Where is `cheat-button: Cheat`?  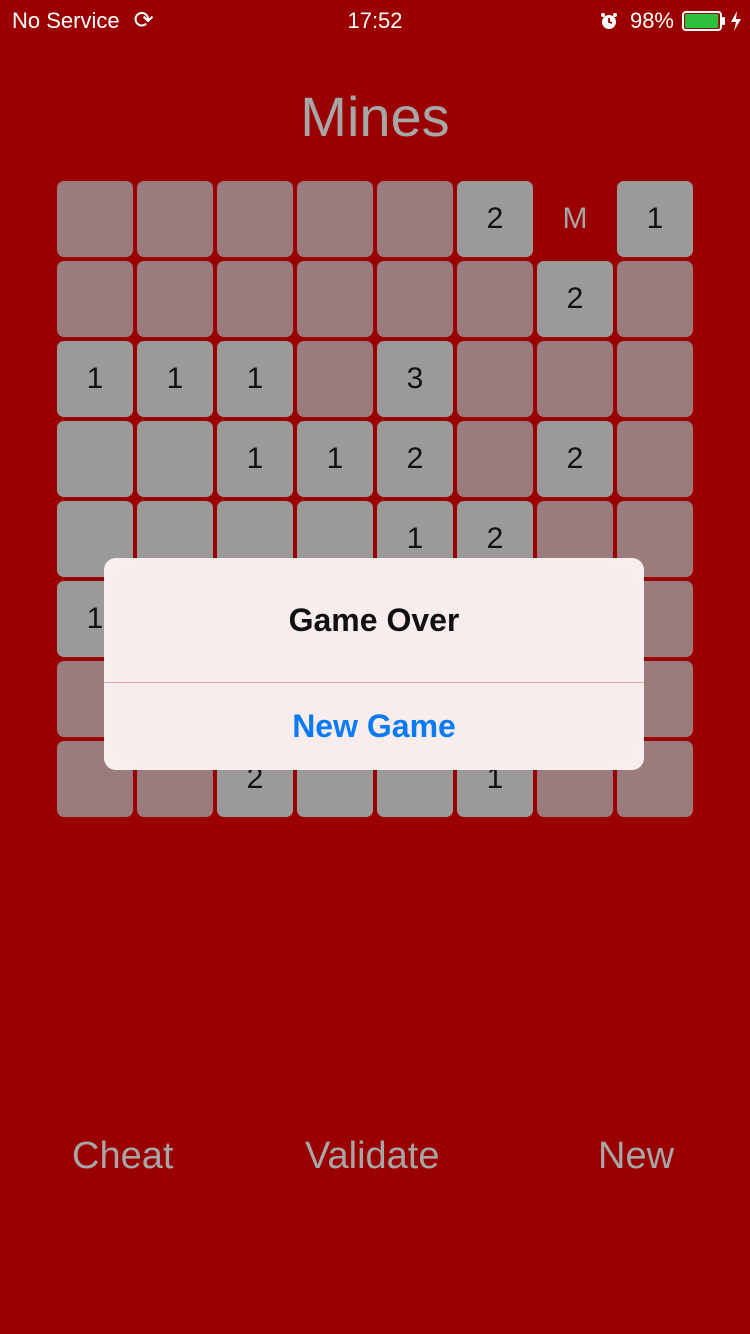
cheat-button: Cheat is located at coordinates (122, 1156).